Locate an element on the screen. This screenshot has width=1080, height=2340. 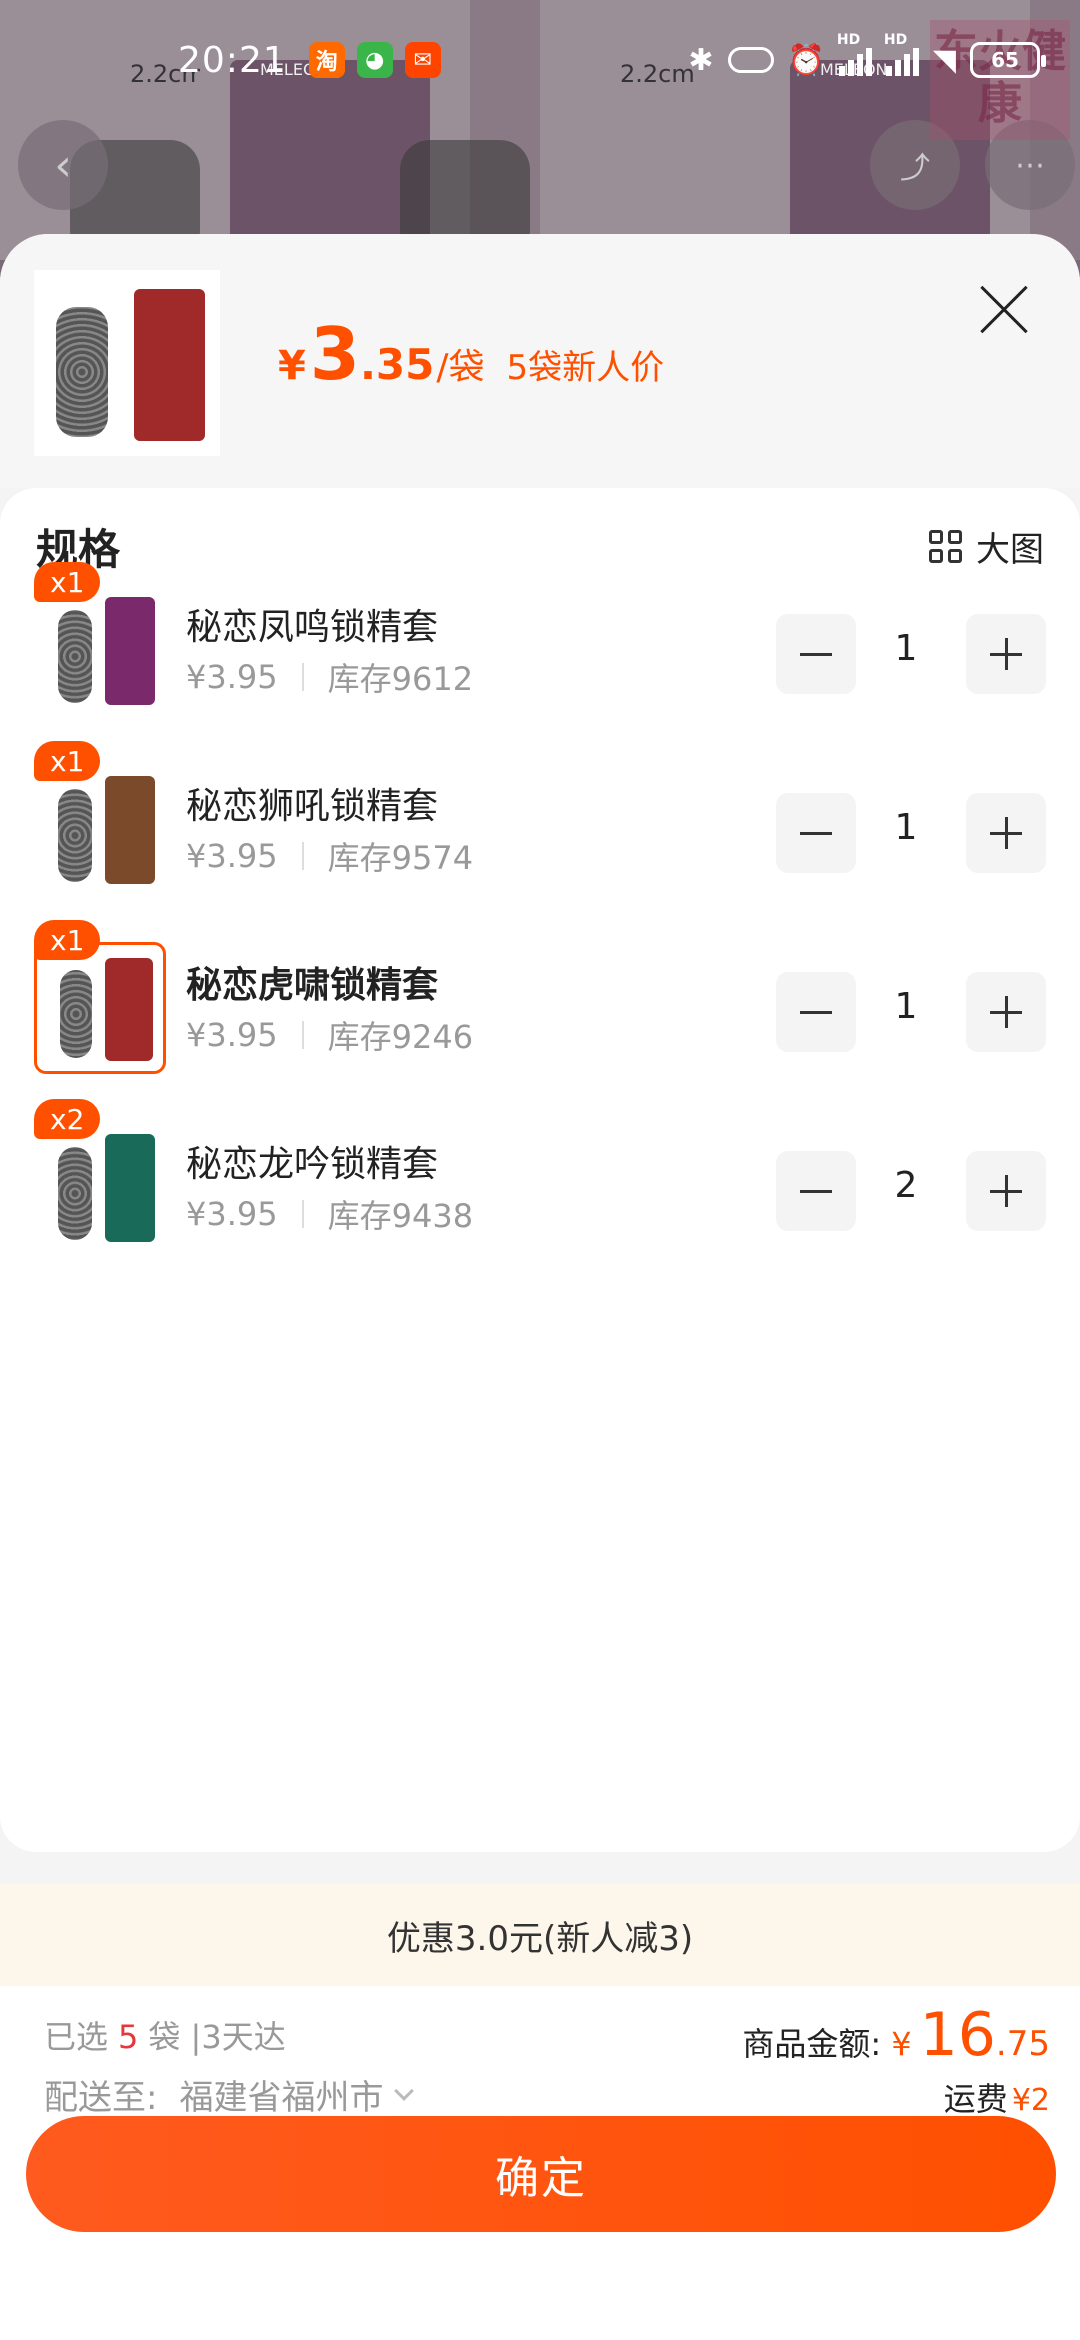
quantity-badge: x2 is located at coordinates (67, 1119).